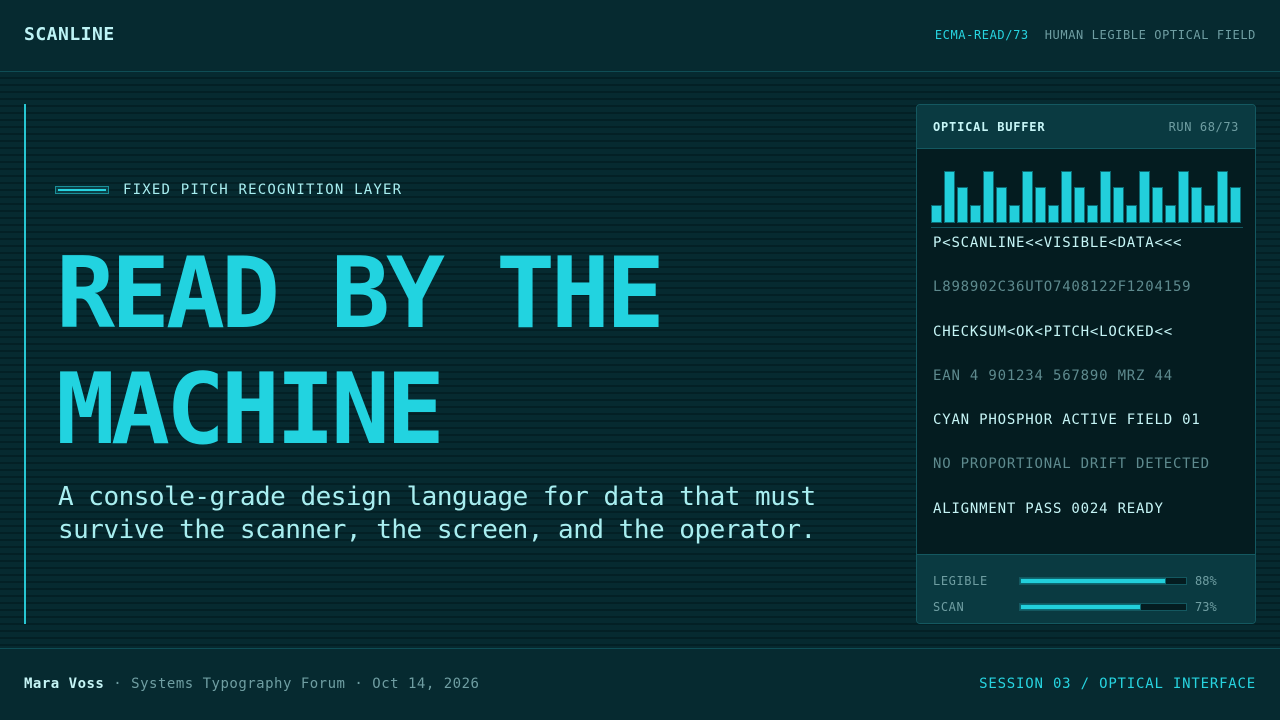  What do you see at coordinates (1071, 464) in the screenshot?
I see `buffer-line: NO PROPORTIONAL DRIFT DETECTED` at bounding box center [1071, 464].